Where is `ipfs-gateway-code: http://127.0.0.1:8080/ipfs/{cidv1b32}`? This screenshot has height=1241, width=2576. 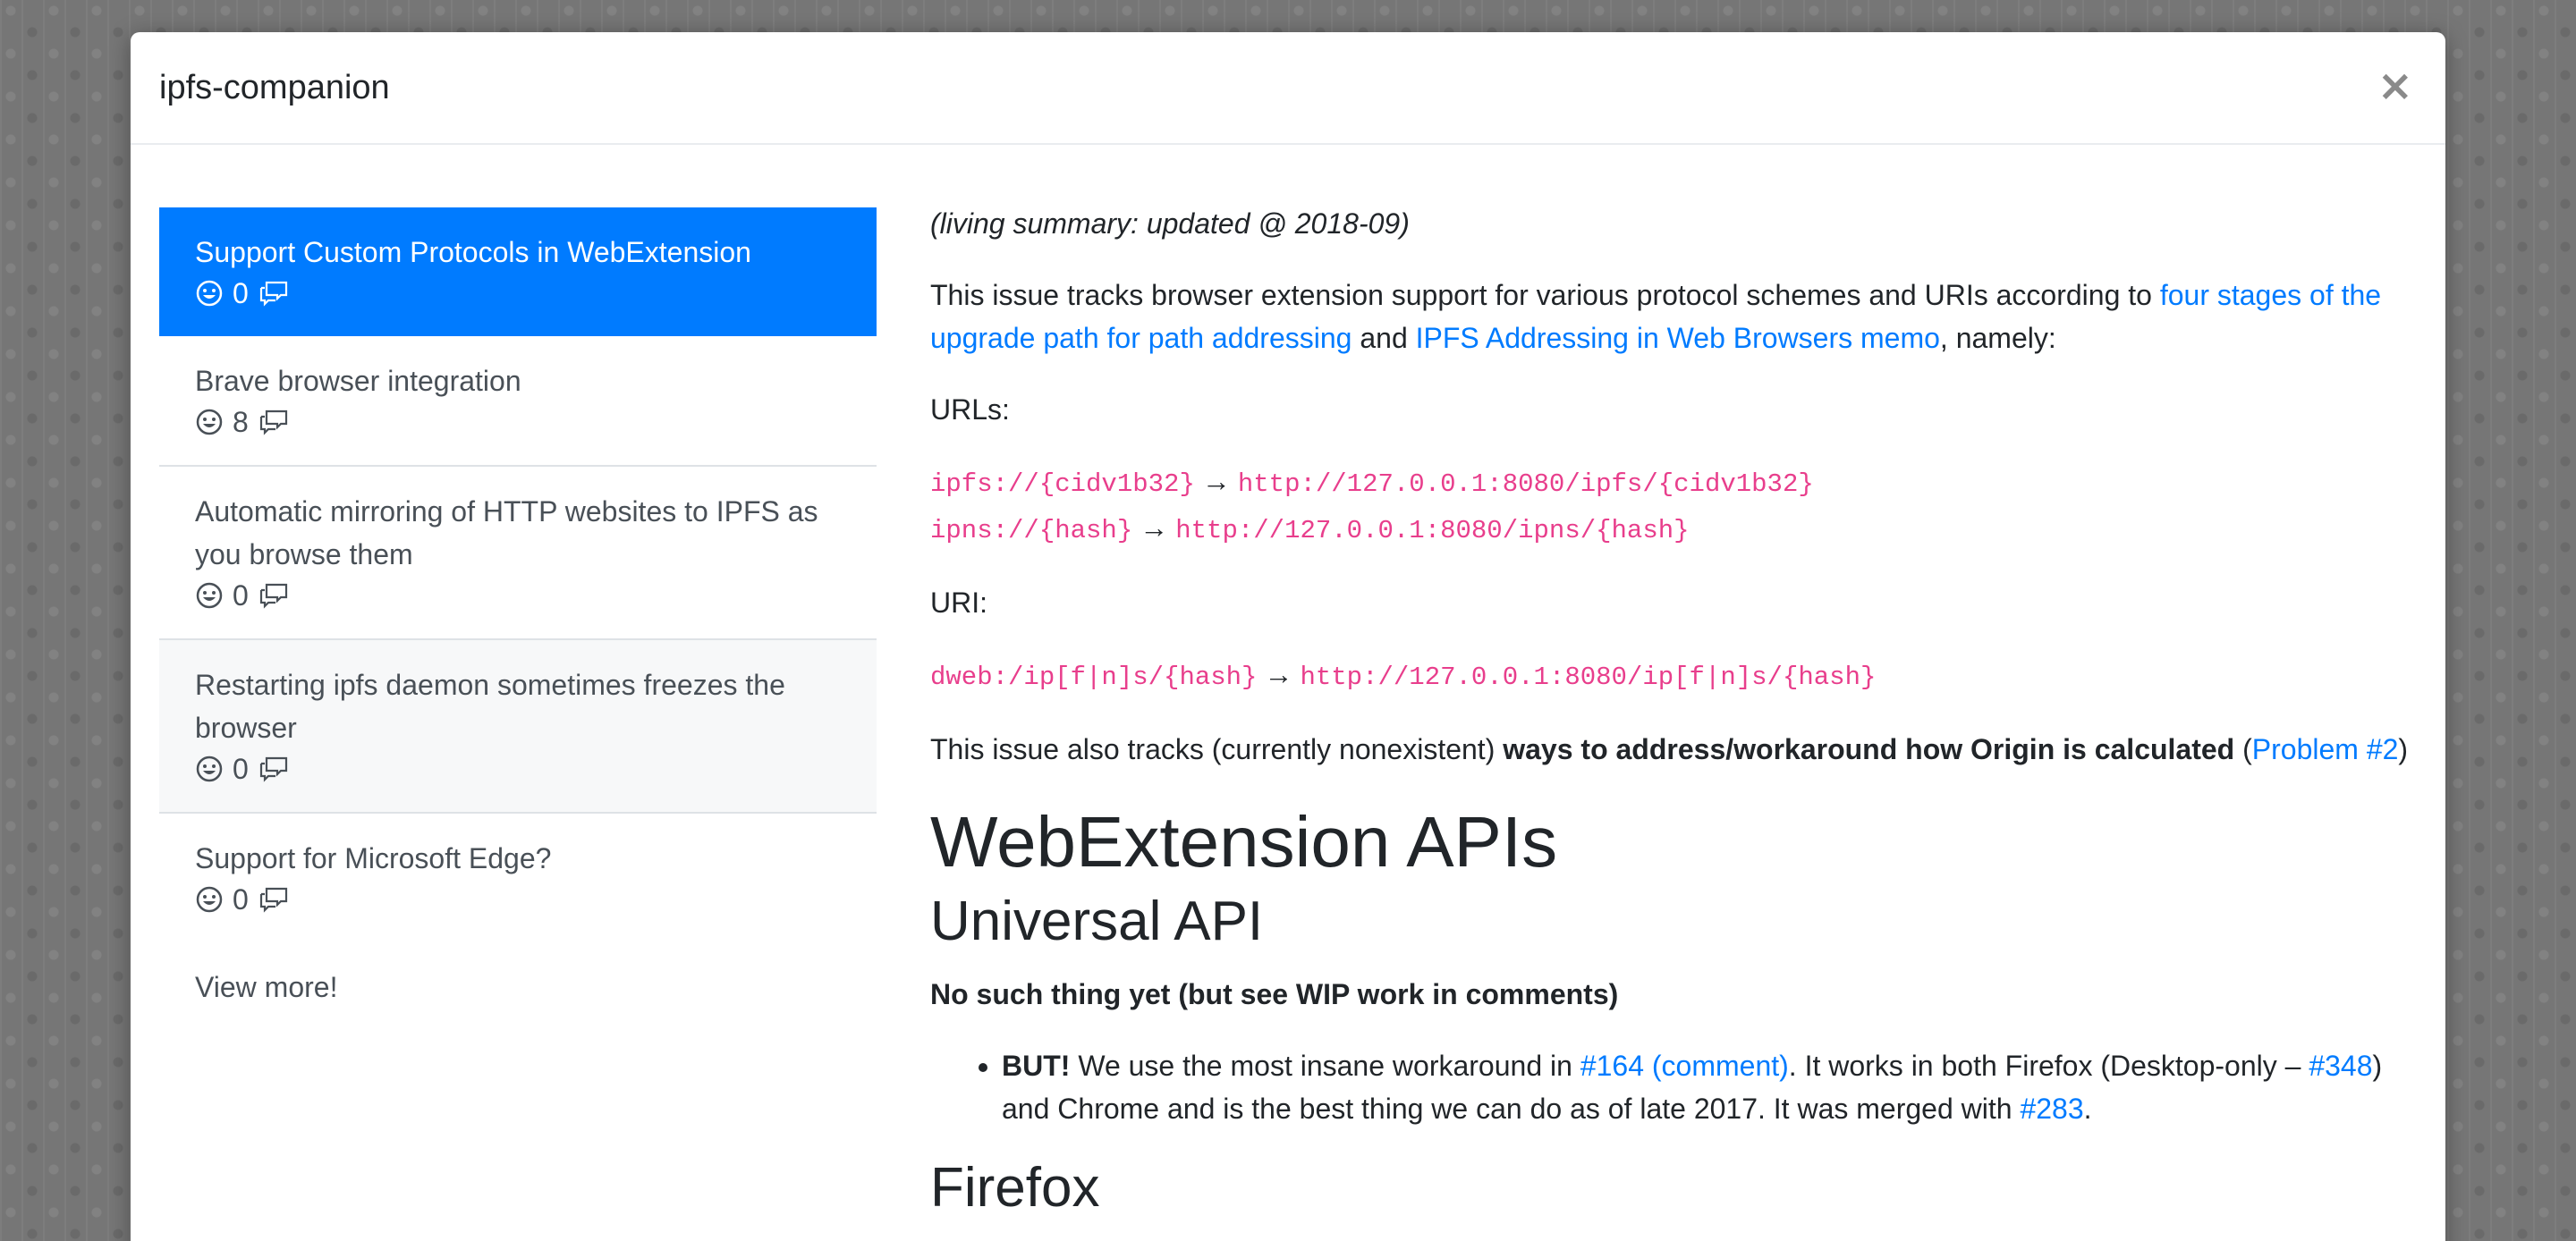
ipfs-gateway-code: http://127.0.0.1:8080/ipfs/{cidv1b32} is located at coordinates (1525, 484).